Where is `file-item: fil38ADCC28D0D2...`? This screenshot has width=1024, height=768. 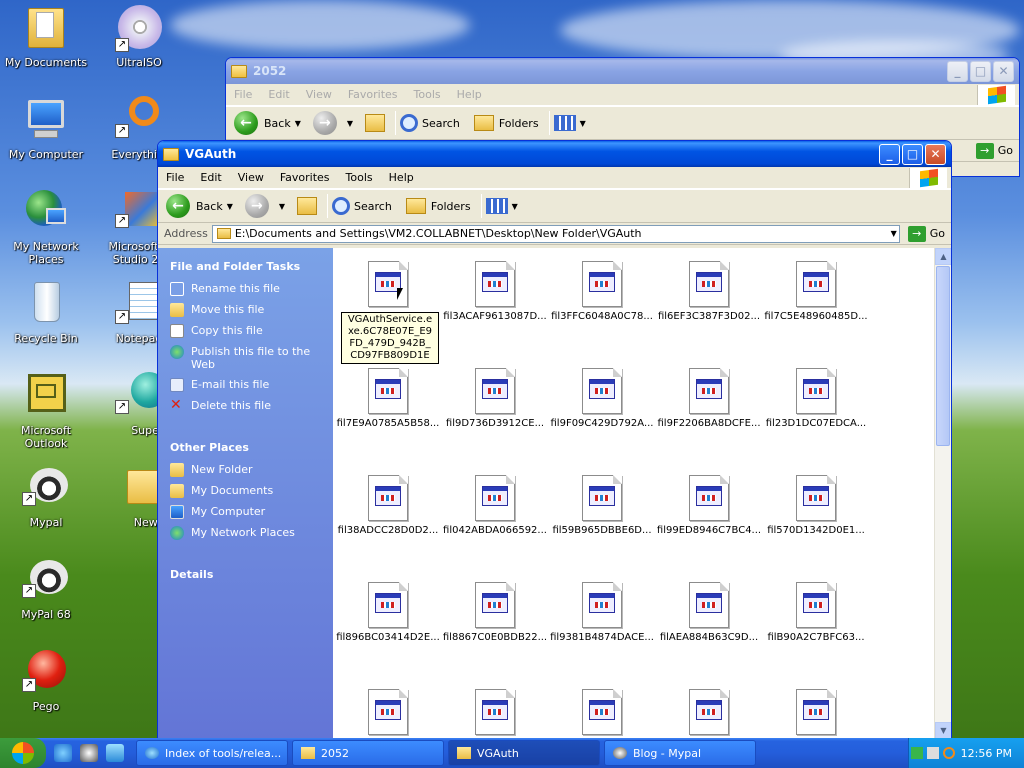
file-item: fil38ADCC28D0D2... is located at coordinates (388, 506).